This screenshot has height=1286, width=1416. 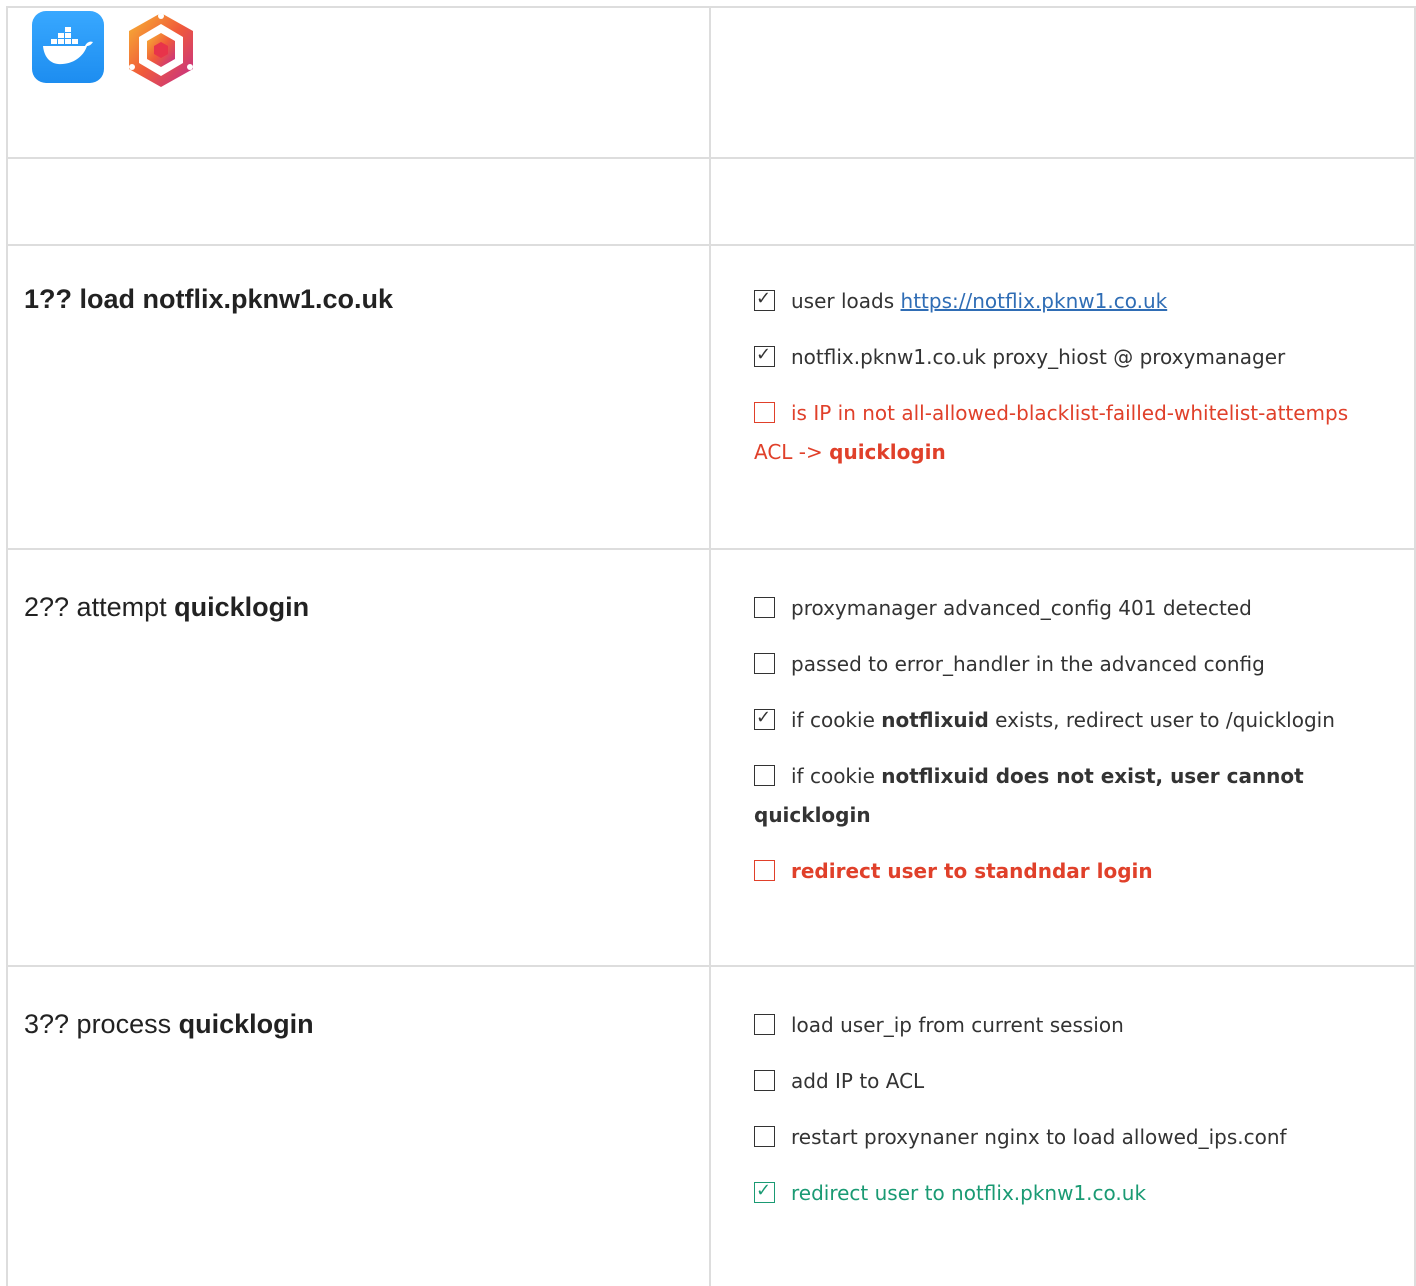 What do you see at coordinates (846, 301) in the screenshot?
I see `item-text: user loads` at bounding box center [846, 301].